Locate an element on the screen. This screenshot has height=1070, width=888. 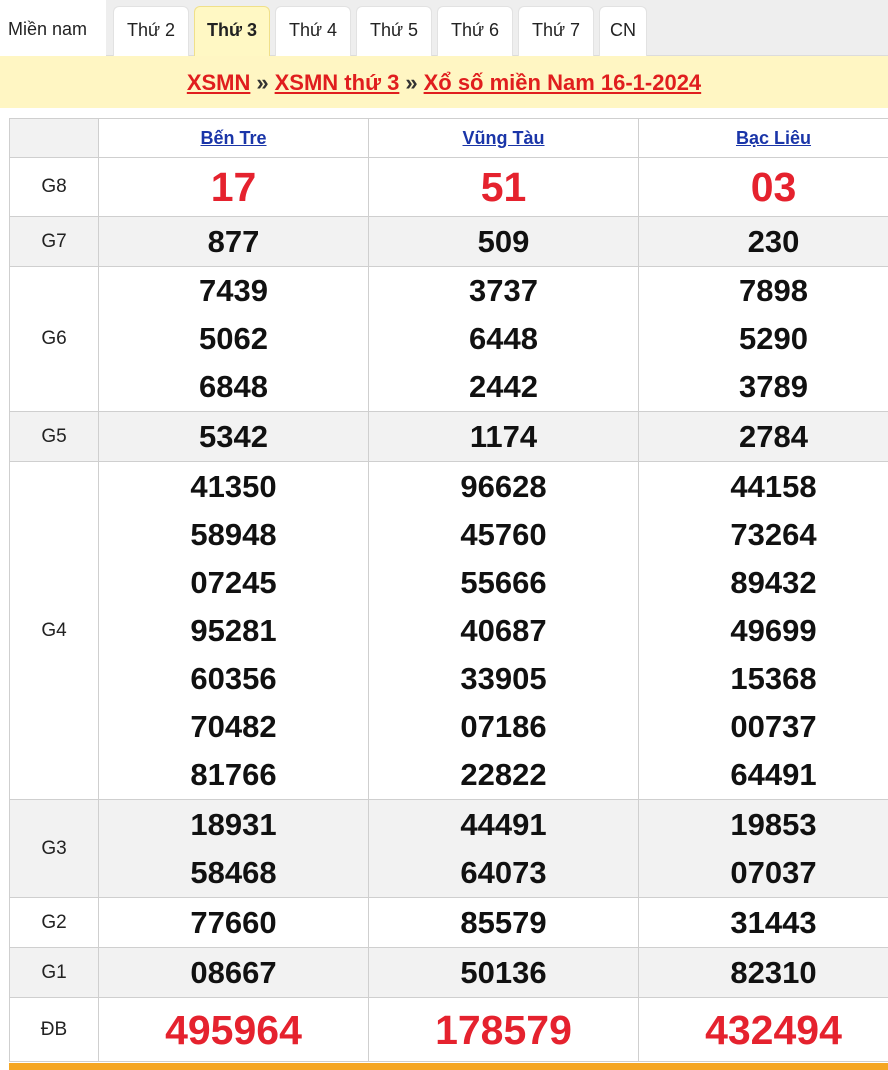
prize-number: 85579 is located at coordinates (503, 922).